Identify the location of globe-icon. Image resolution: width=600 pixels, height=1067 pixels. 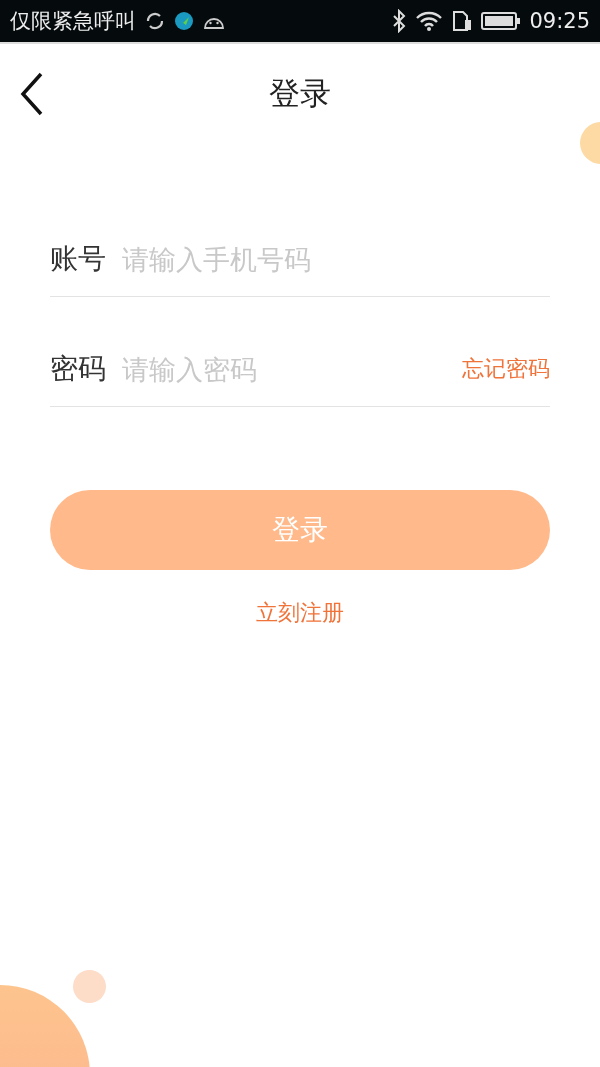
(184, 21).